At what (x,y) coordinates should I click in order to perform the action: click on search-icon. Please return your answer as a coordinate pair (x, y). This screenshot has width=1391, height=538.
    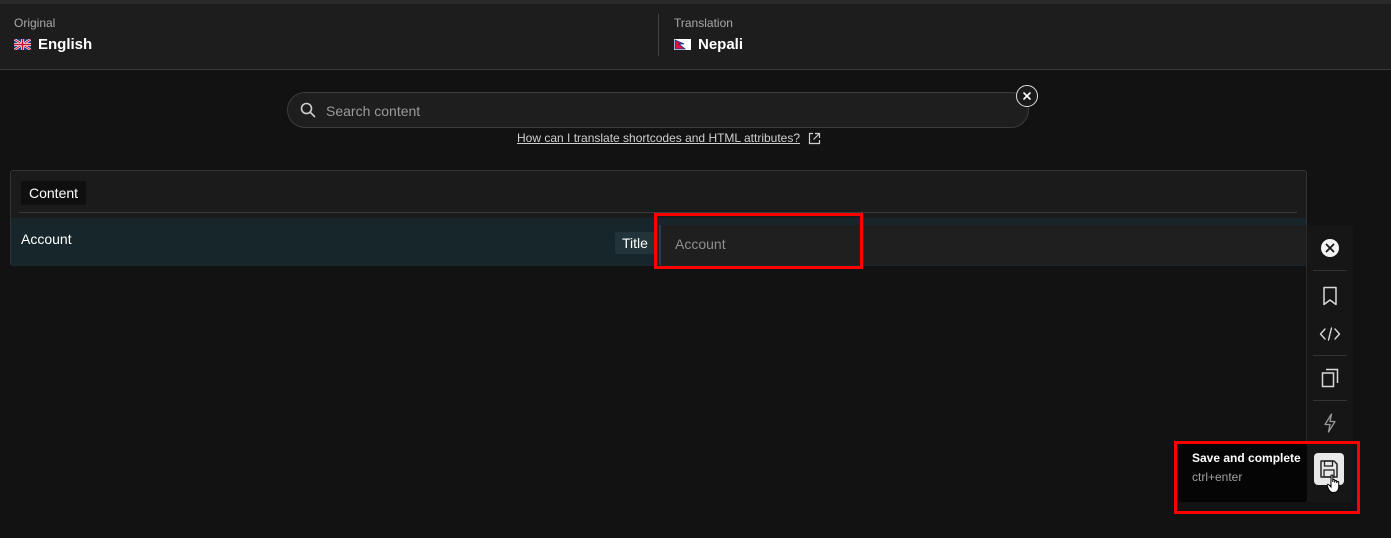
    Looking at the image, I should click on (308, 110).